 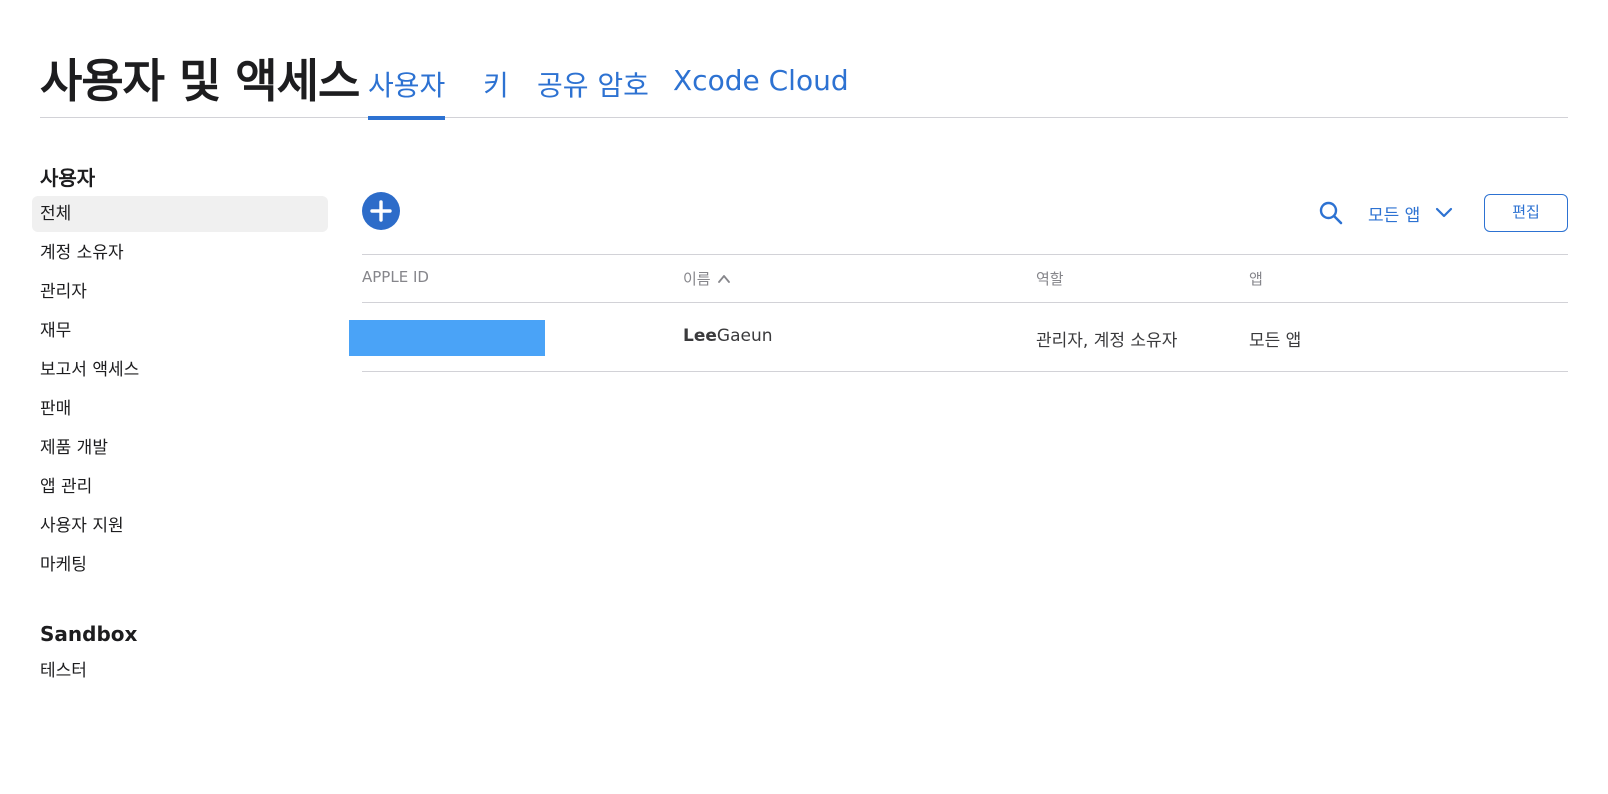 What do you see at coordinates (180, 565) in the screenshot?
I see `sidebar-item-marketing: 마케팅` at bounding box center [180, 565].